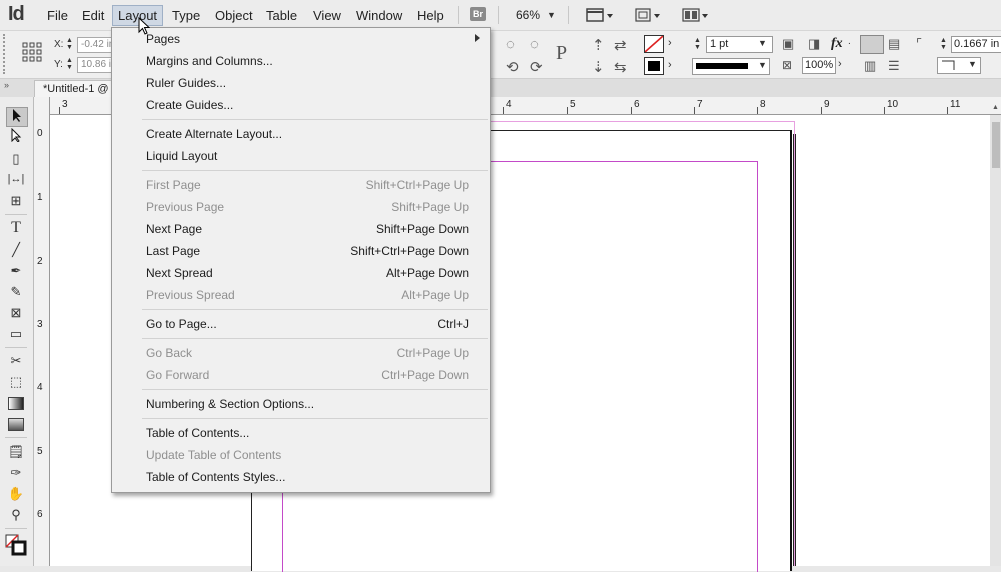 The width and height of the screenshot is (1001, 572). What do you see at coordinates (872, 44) in the screenshot?
I see `text-wrap-none-icon` at bounding box center [872, 44].